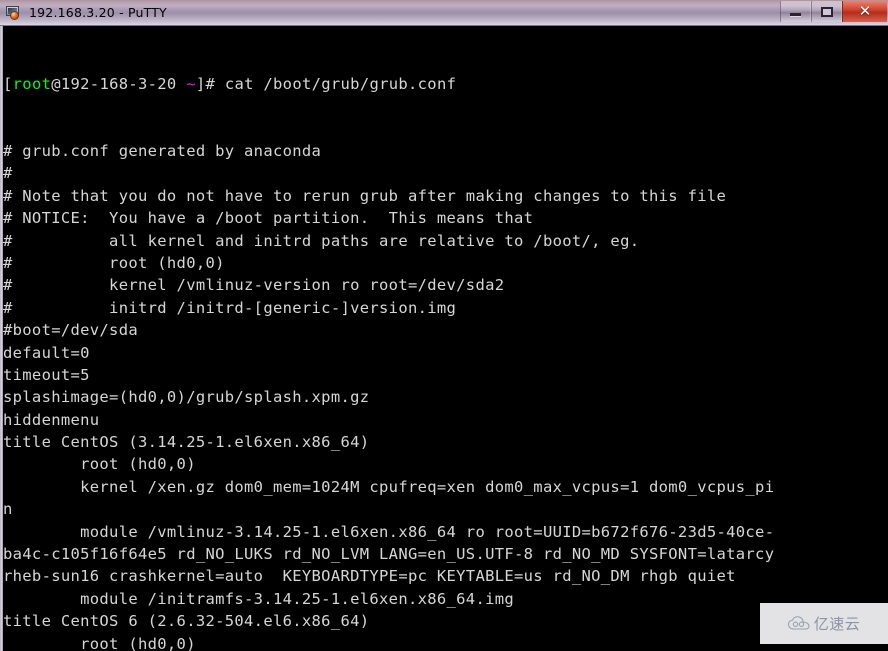  Describe the element at coordinates (186, 621) in the screenshot. I see `terminal-line: title CentOS 6 (2.6.32-504.el6.x86_64)` at that location.